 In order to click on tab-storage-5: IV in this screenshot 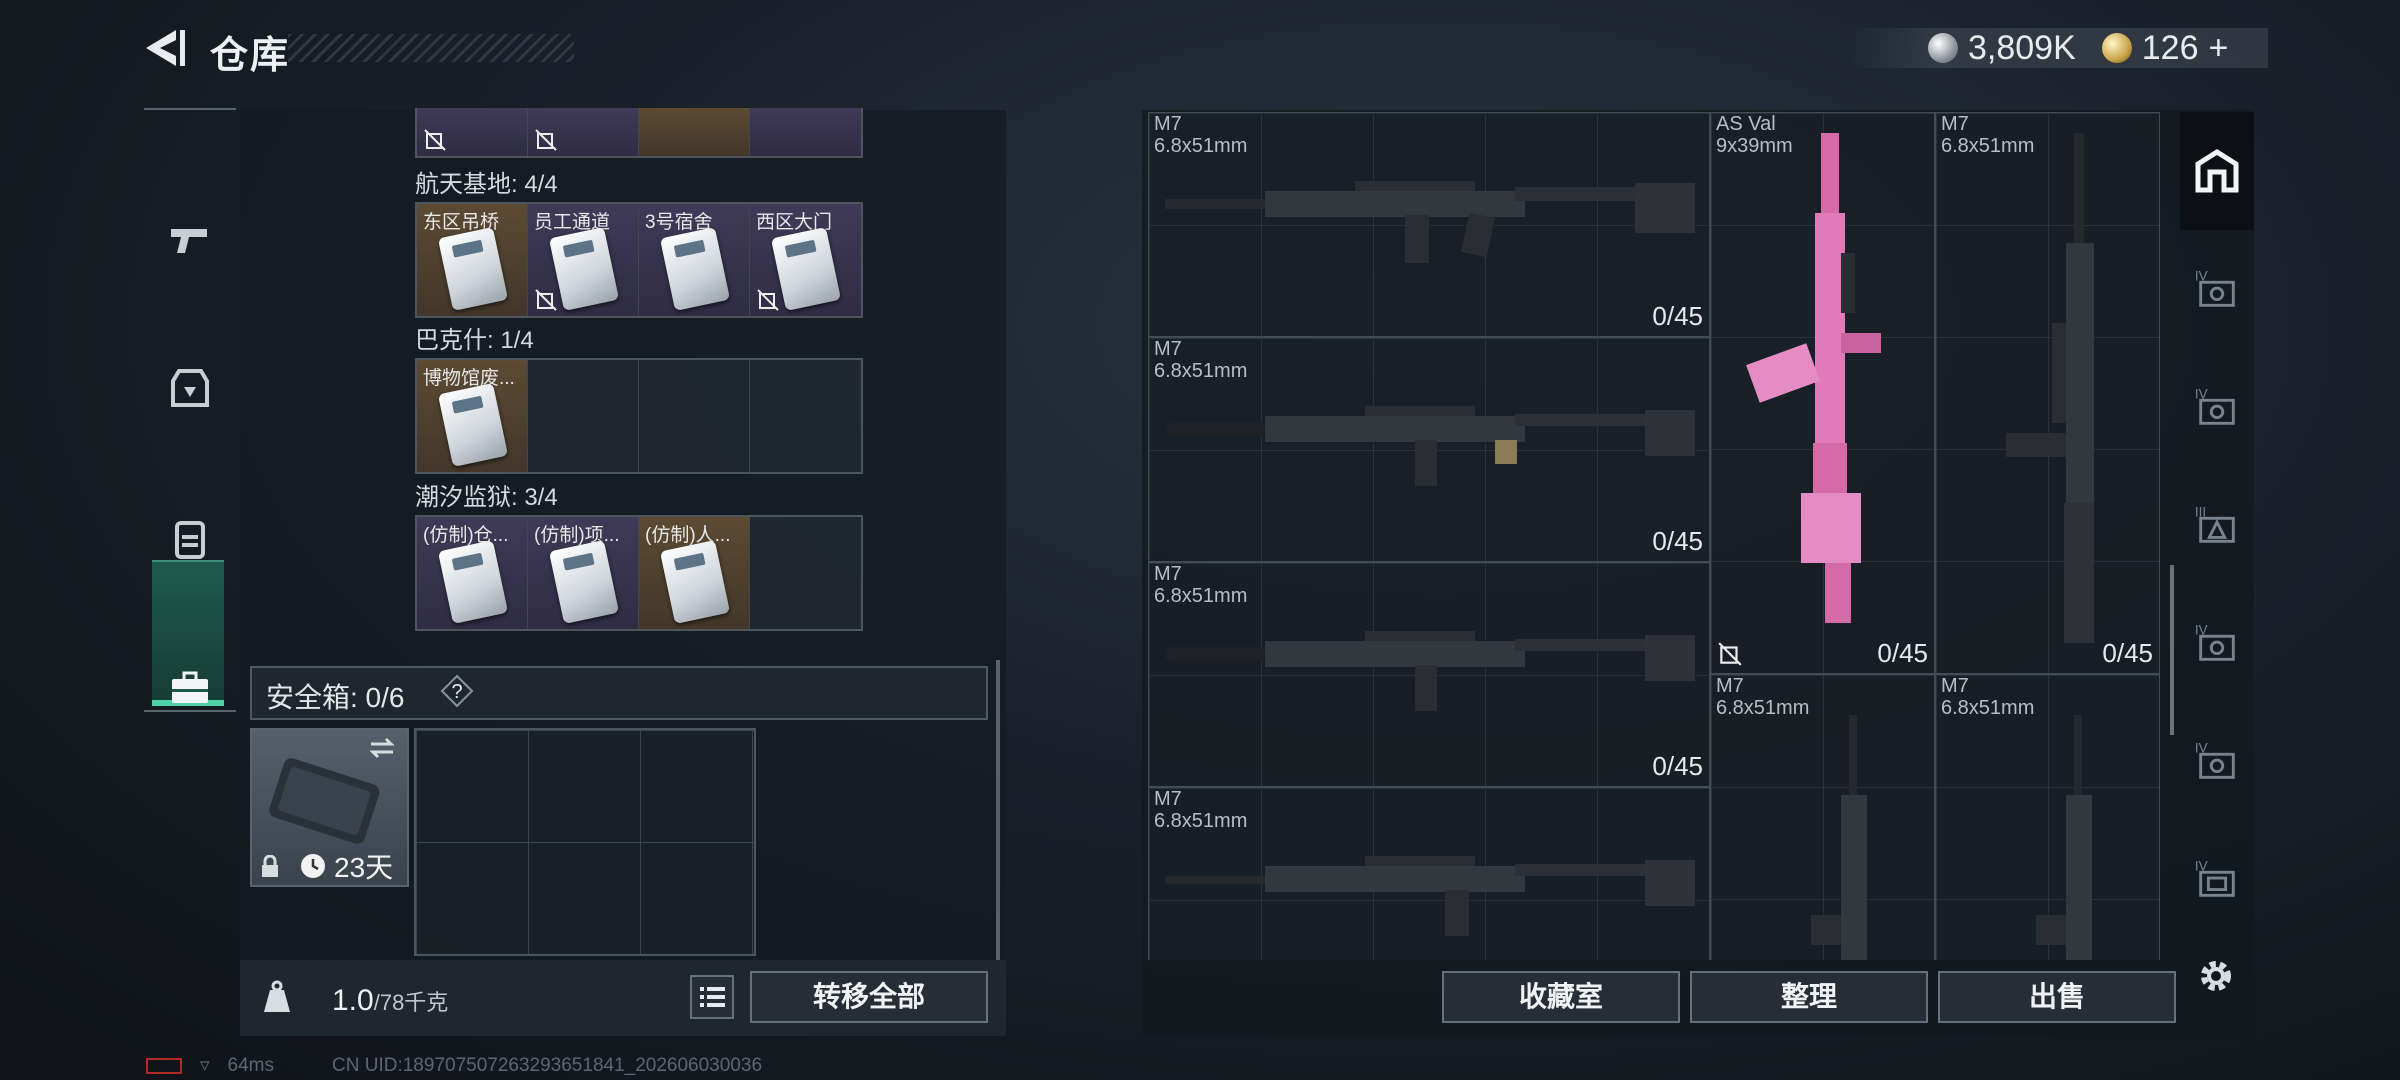, I will do `click(2217, 643)`.